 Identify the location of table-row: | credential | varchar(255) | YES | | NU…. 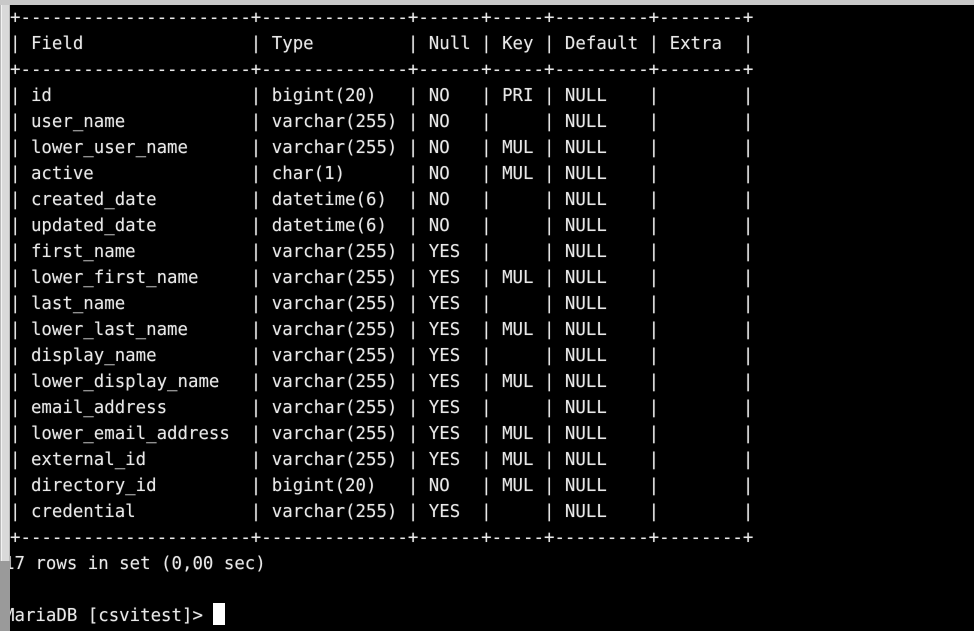
(382, 512).